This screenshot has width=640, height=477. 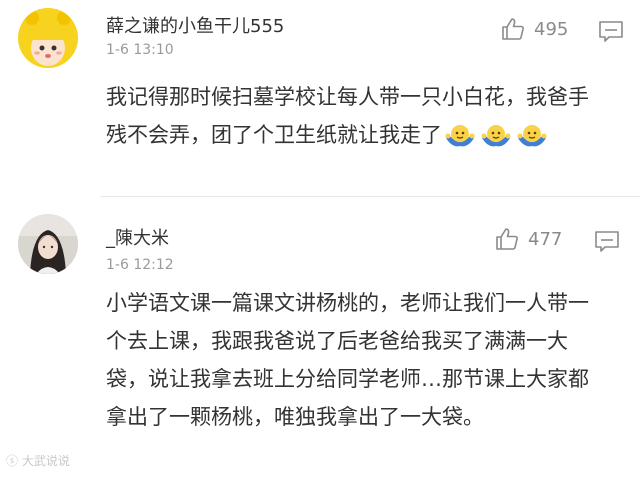 I want to click on watermark-text: 大武说说, so click(x=45, y=461).